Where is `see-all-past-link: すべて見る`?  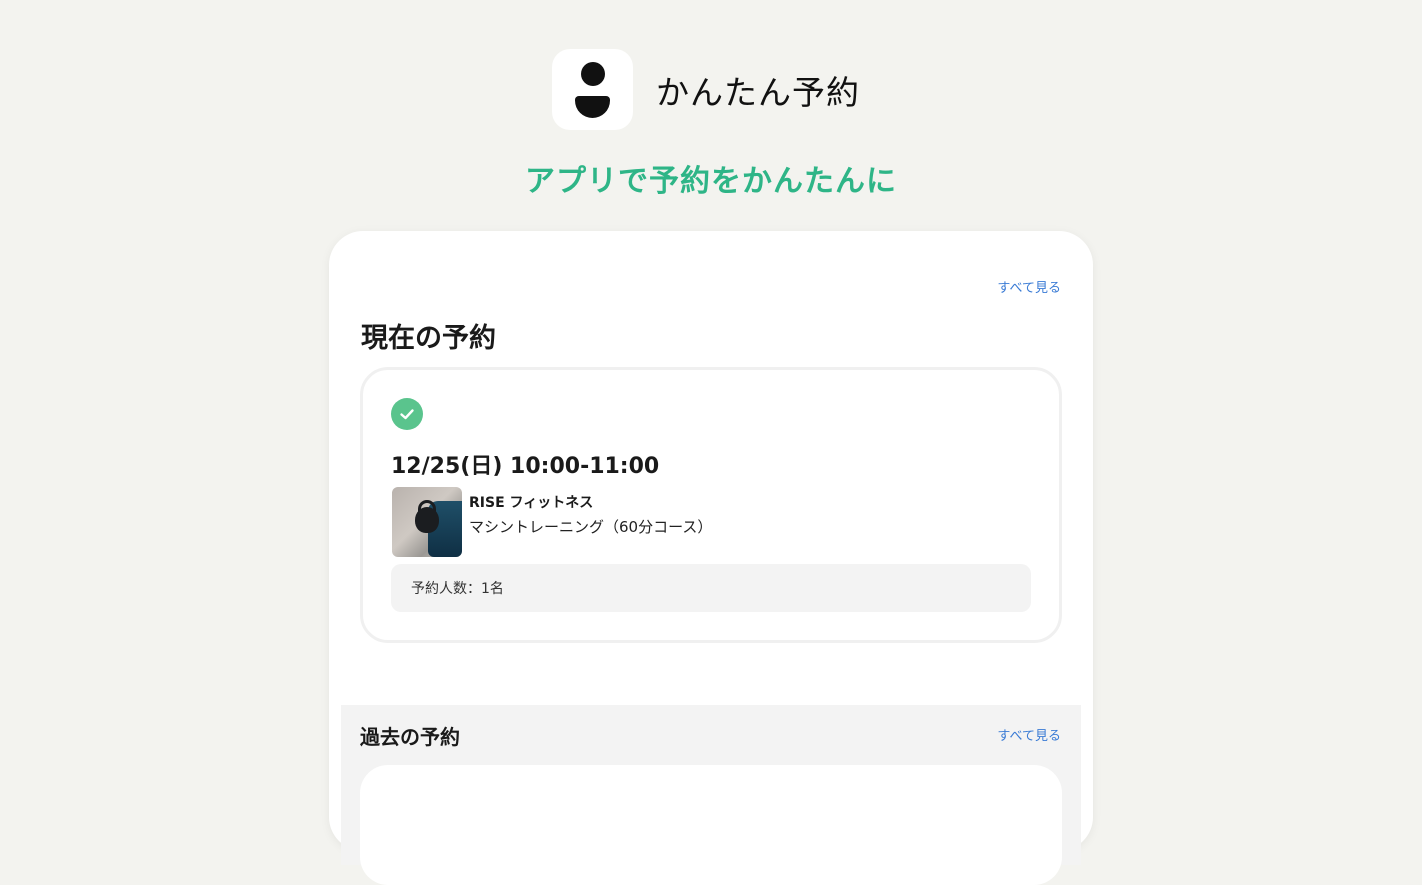
see-all-past-link: すべて見る is located at coordinates (1029, 734).